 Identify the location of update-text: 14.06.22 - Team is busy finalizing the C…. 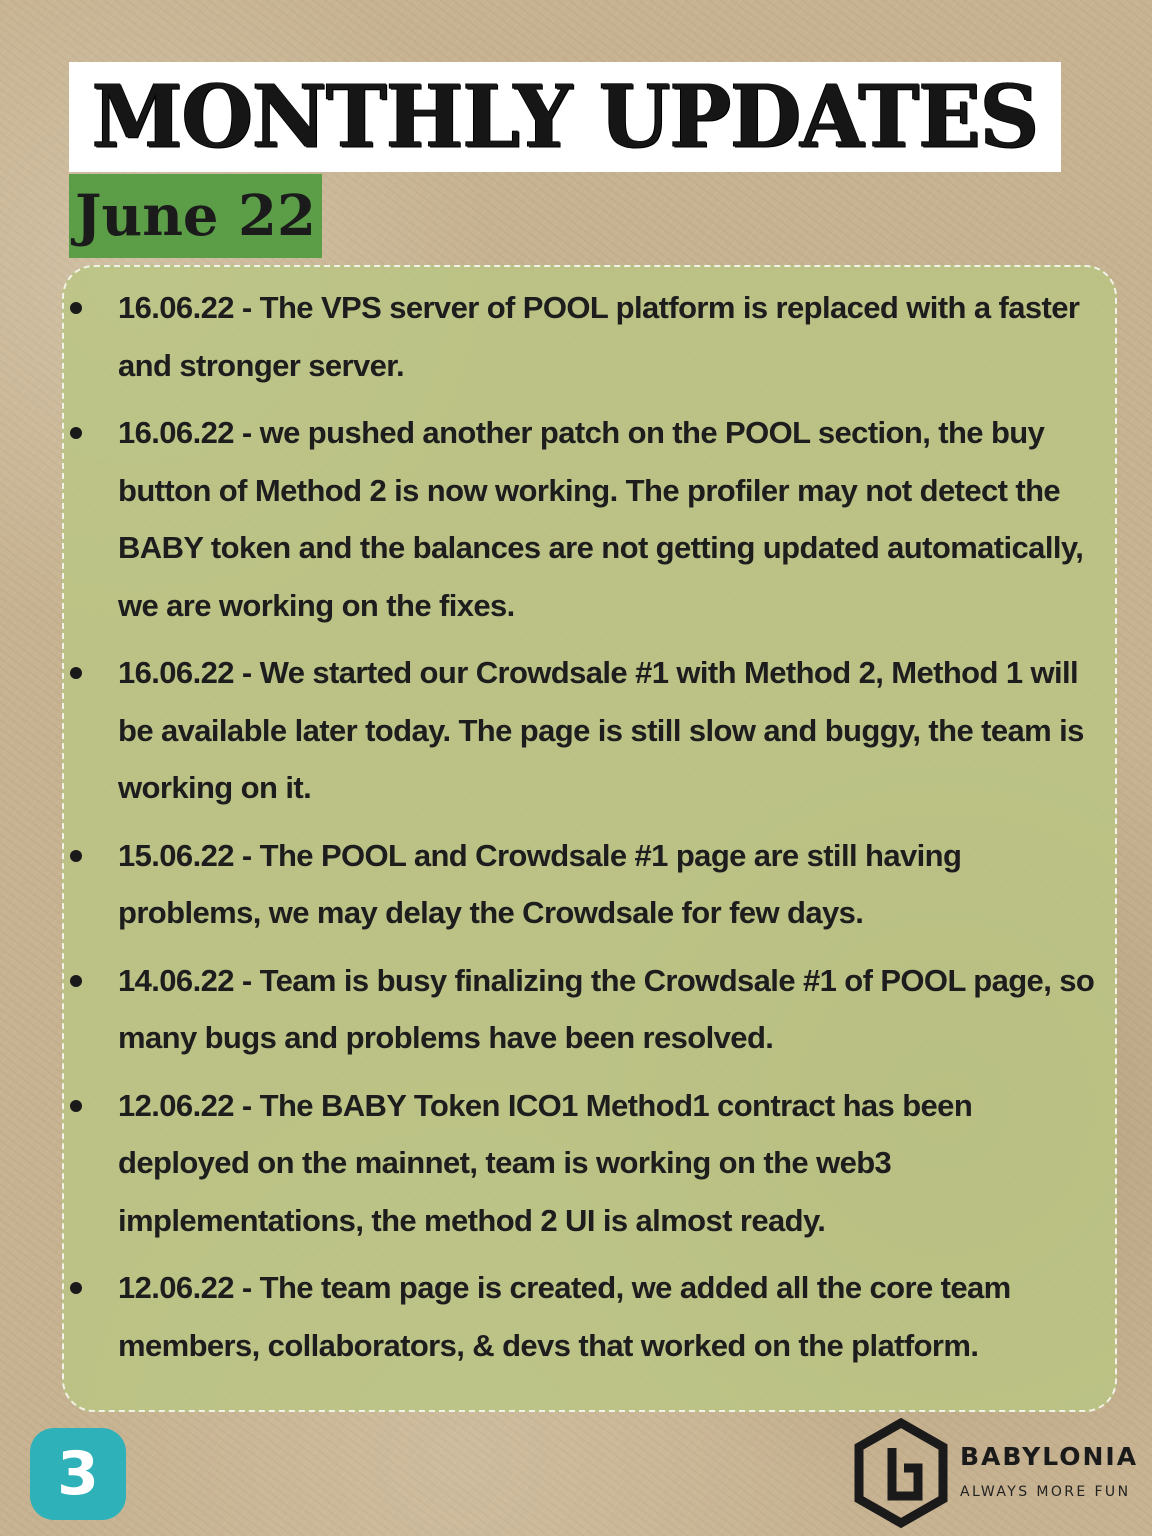
(606, 1009).